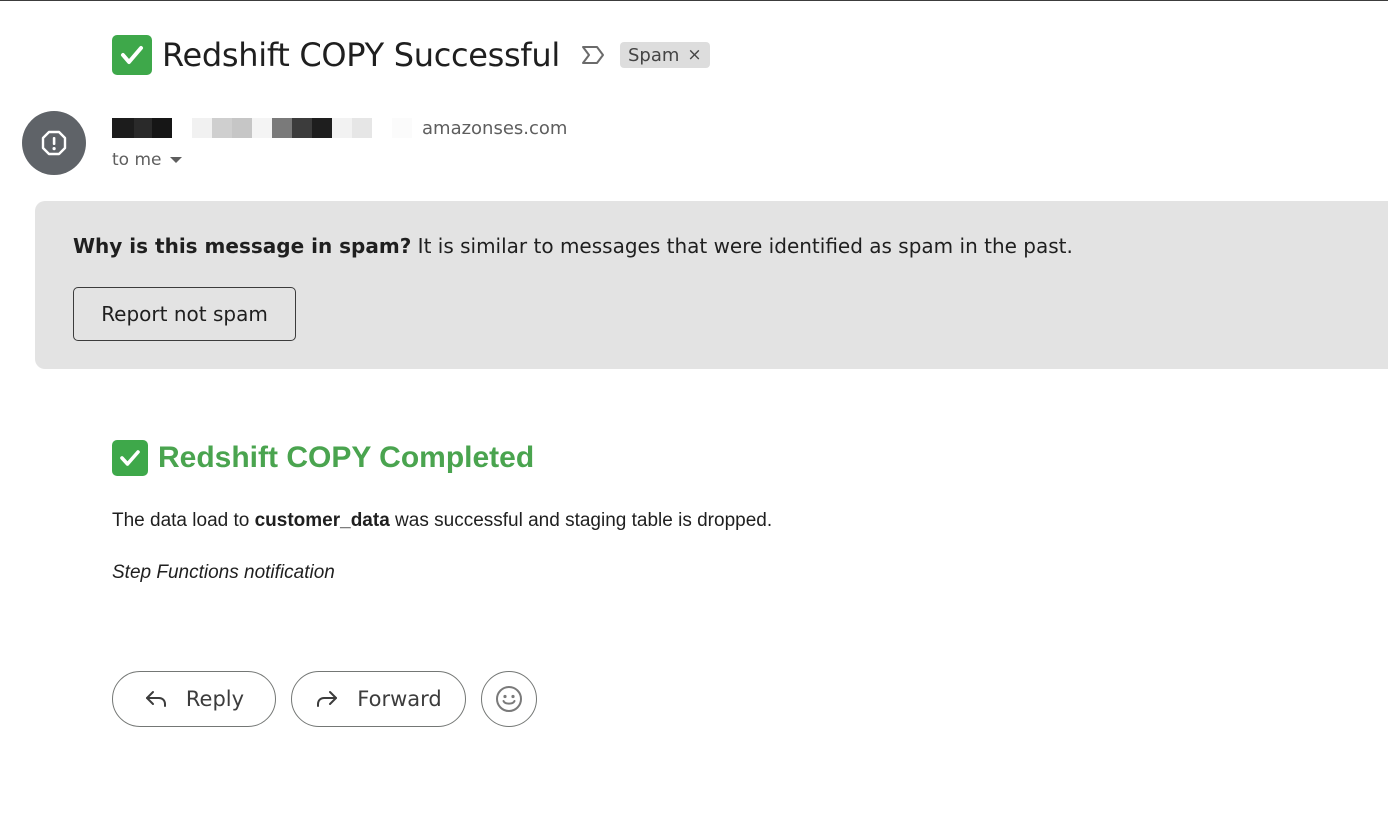 This screenshot has width=1388, height=820. I want to click on chevron-down-icon, so click(175, 160).